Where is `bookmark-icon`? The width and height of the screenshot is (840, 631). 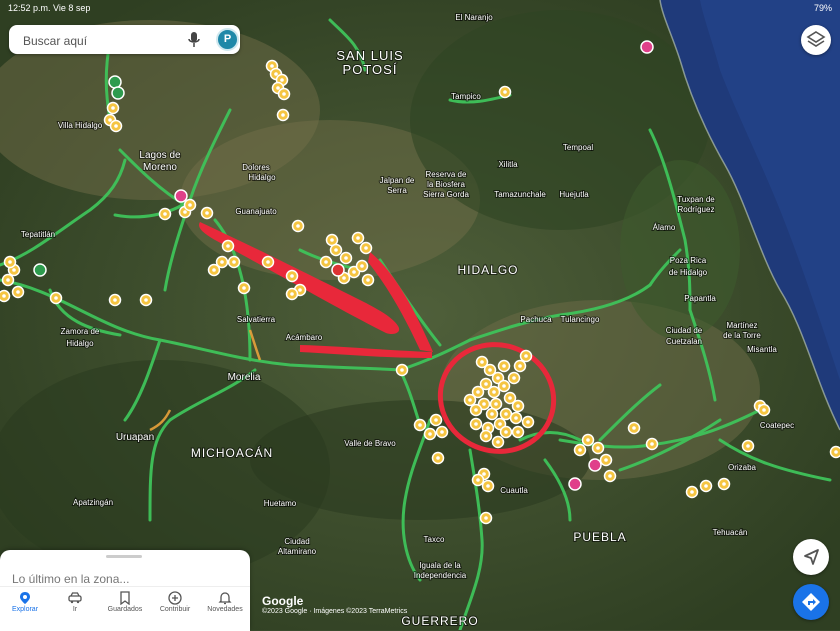
bookmark-icon is located at coordinates (125, 598).